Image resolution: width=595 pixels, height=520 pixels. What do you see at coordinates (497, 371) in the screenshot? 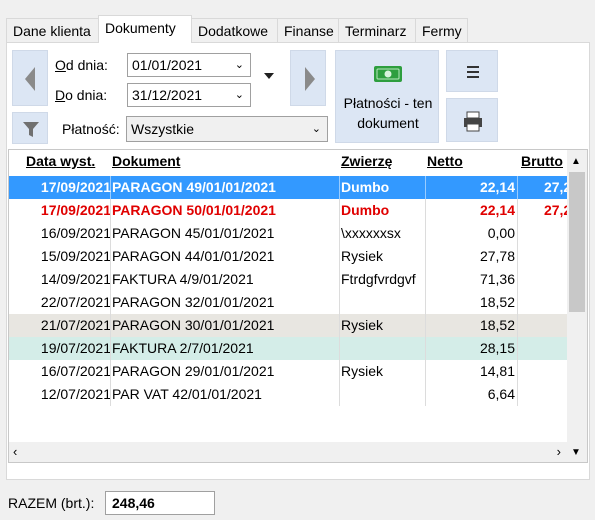
I see `cell-net: 14,81` at bounding box center [497, 371].